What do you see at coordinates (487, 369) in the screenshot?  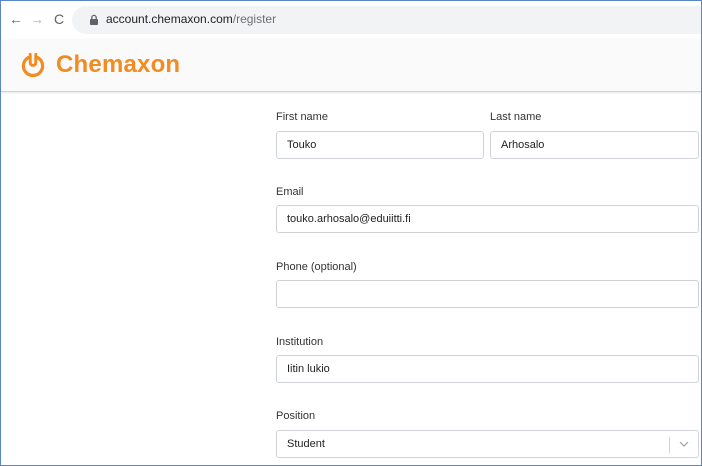 I see `institution-input` at bounding box center [487, 369].